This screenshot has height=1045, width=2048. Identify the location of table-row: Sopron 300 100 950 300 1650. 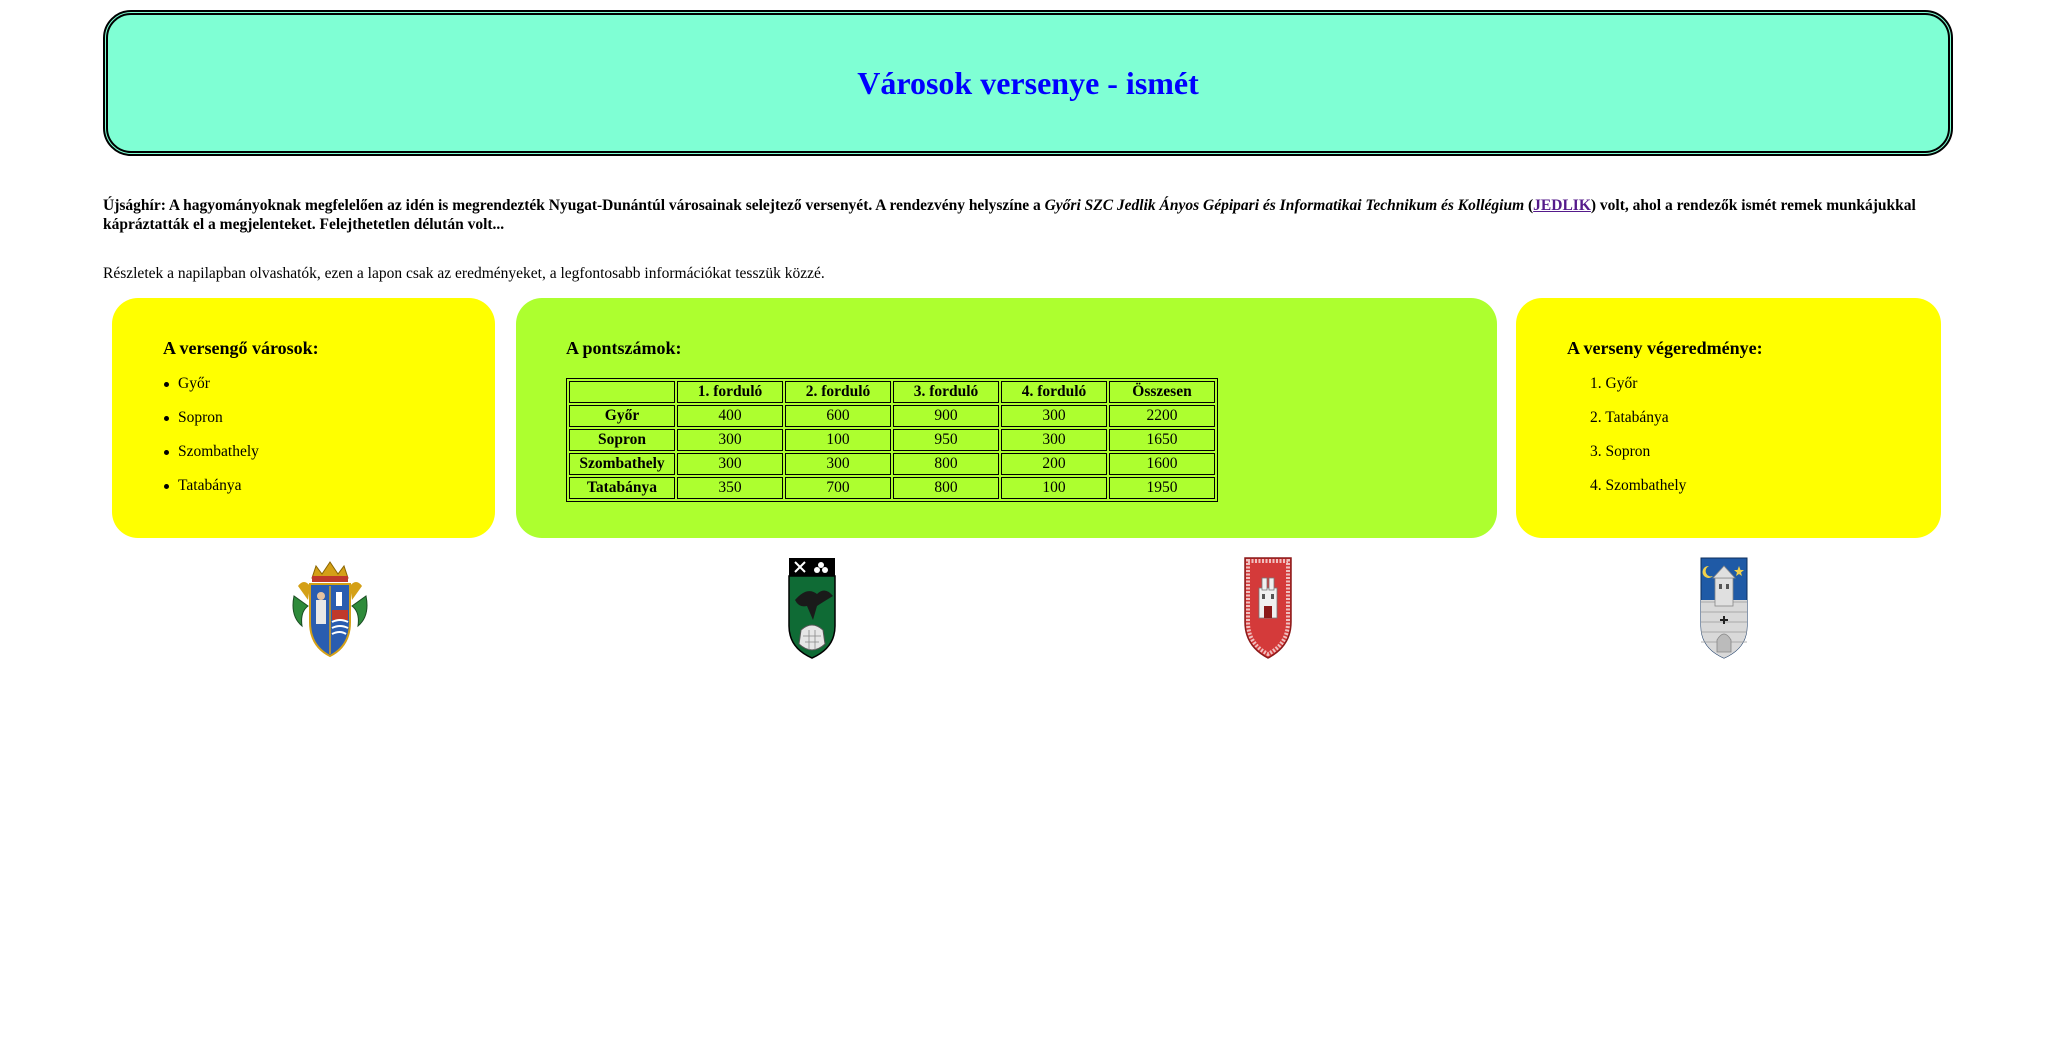
(892, 440).